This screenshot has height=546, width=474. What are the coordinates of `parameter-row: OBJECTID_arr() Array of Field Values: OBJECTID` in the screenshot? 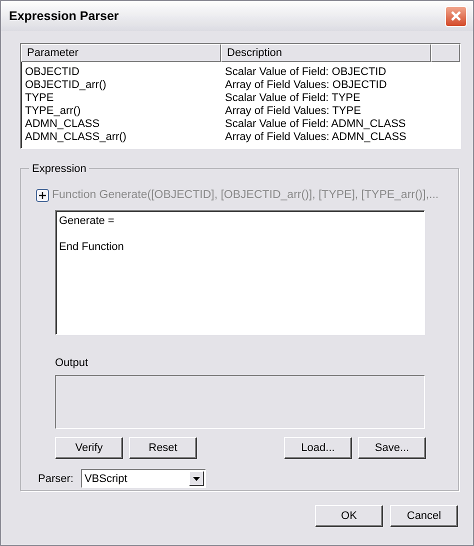 It's located at (240, 85).